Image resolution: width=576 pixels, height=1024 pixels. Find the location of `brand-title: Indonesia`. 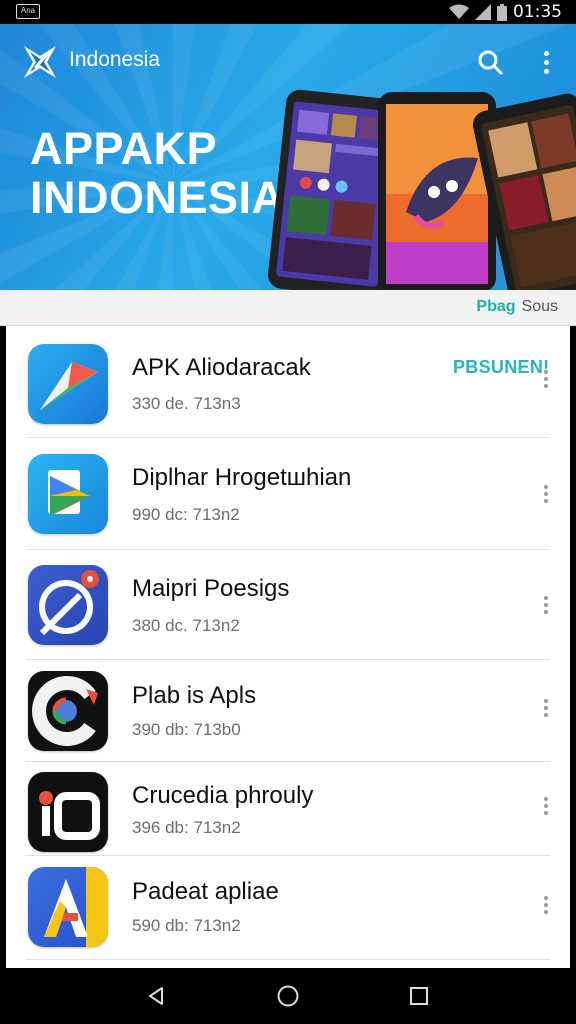

brand-title: Indonesia is located at coordinates (115, 59).